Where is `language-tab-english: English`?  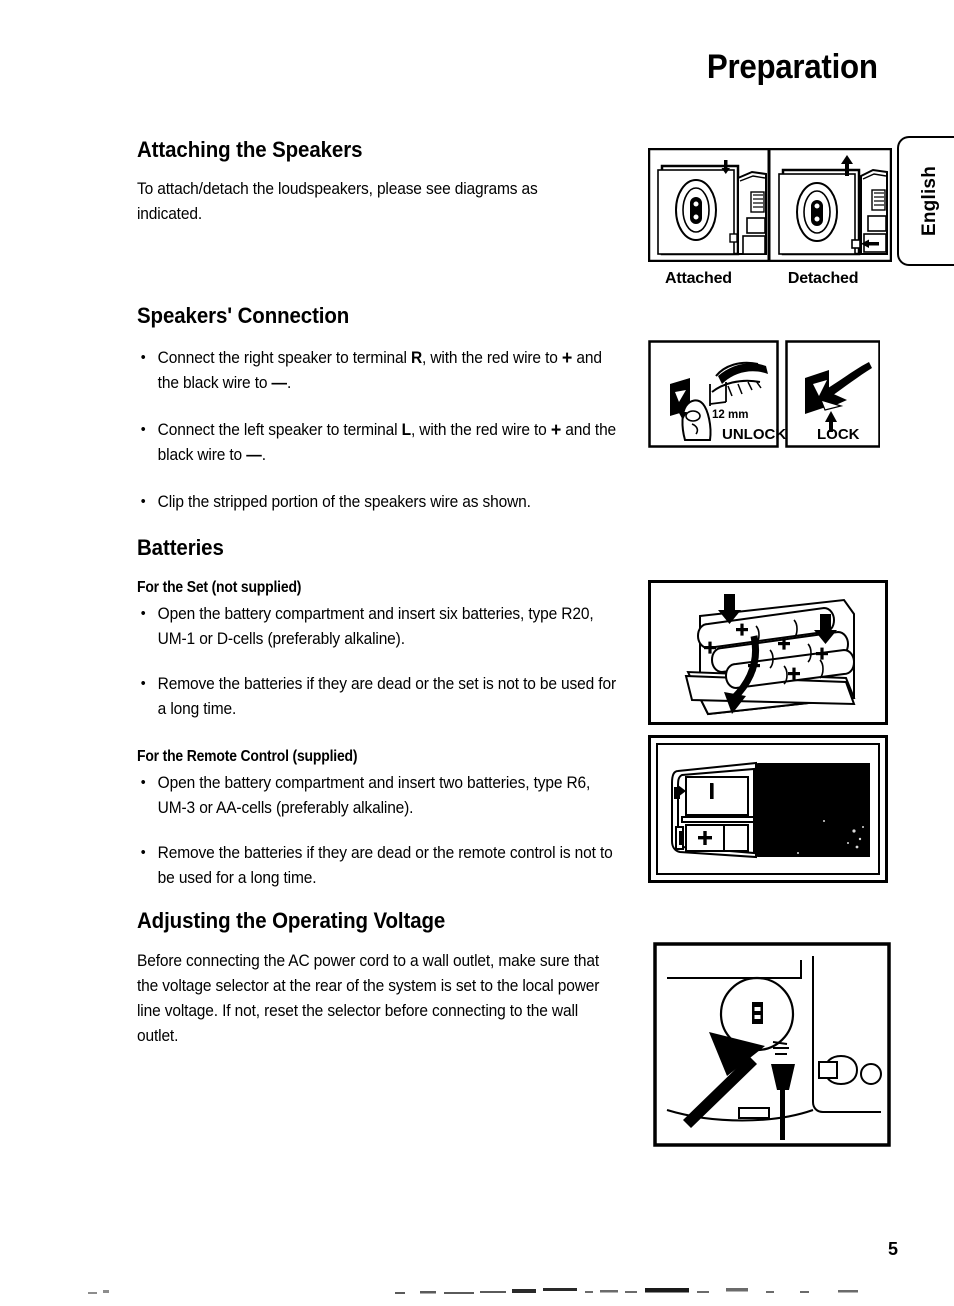
language-tab-english: English is located at coordinates (925, 201).